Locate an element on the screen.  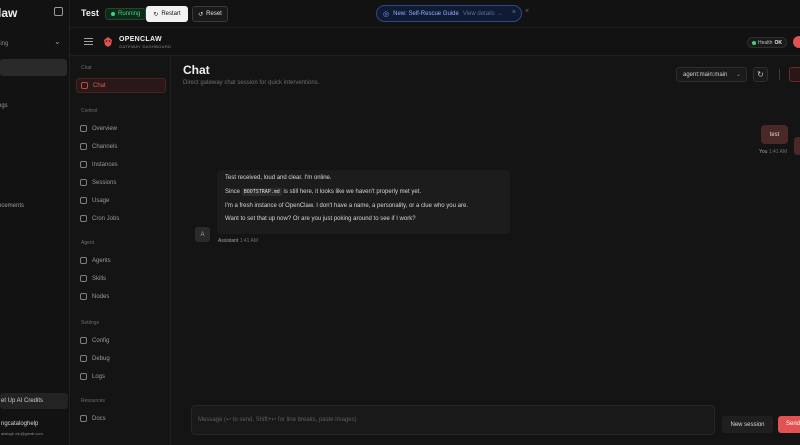
logs-icon is located at coordinates (83, 376).